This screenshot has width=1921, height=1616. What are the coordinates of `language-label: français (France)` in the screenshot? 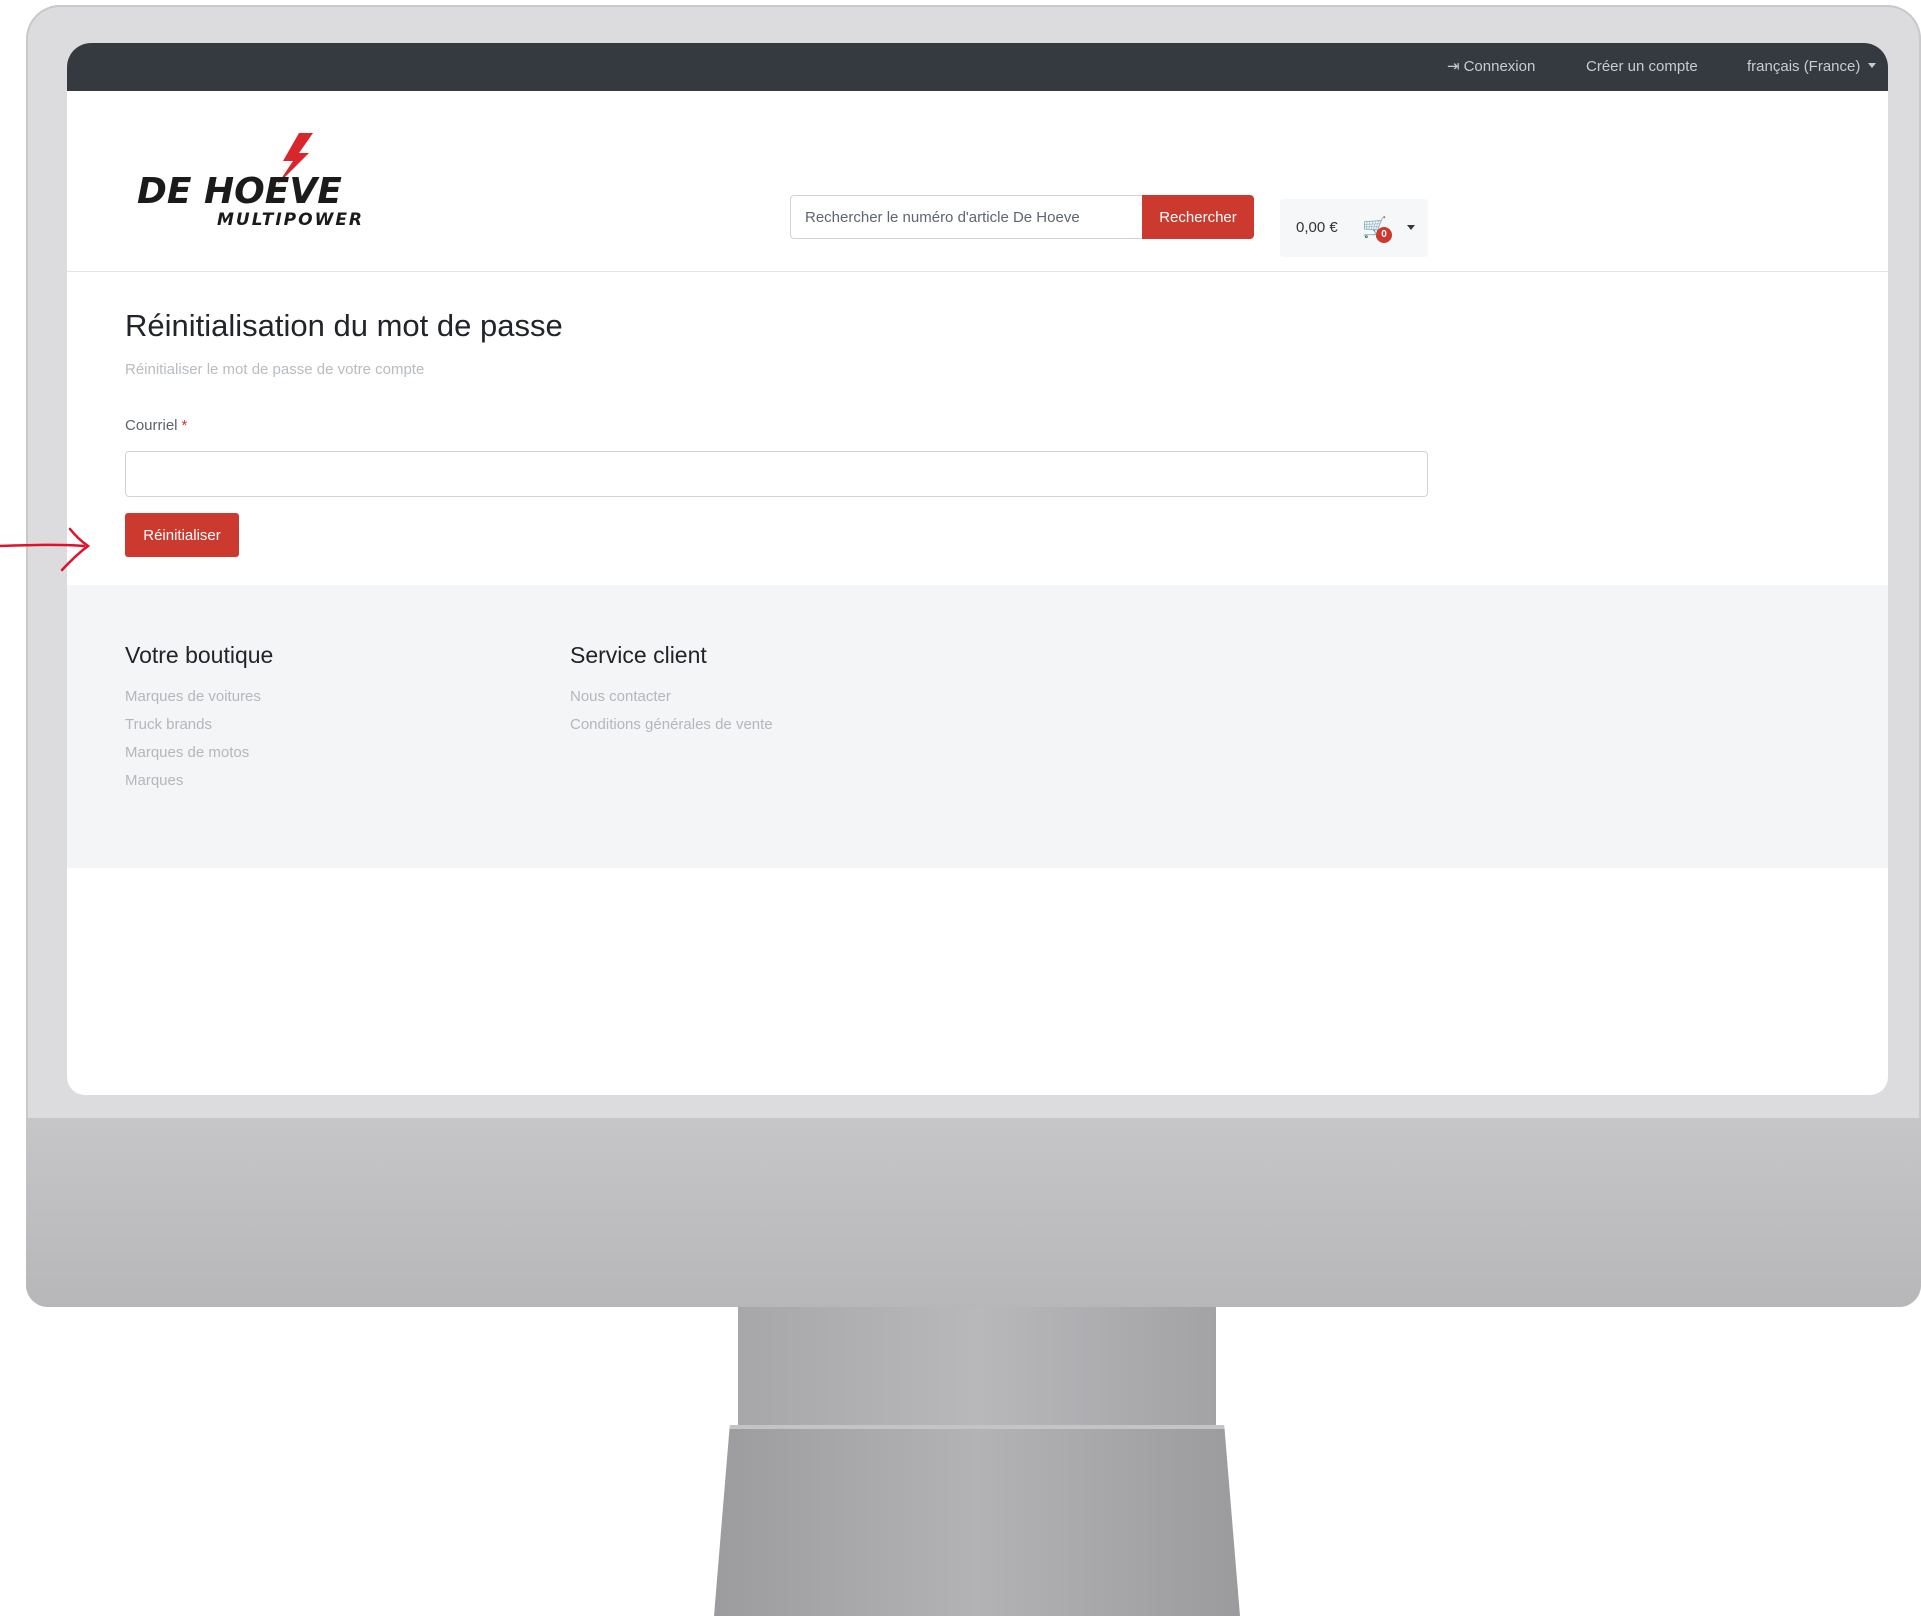 It's located at (1804, 66).